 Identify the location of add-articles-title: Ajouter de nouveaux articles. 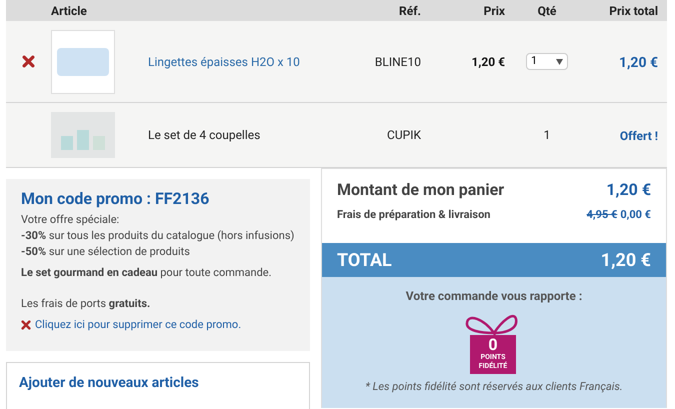
(109, 383).